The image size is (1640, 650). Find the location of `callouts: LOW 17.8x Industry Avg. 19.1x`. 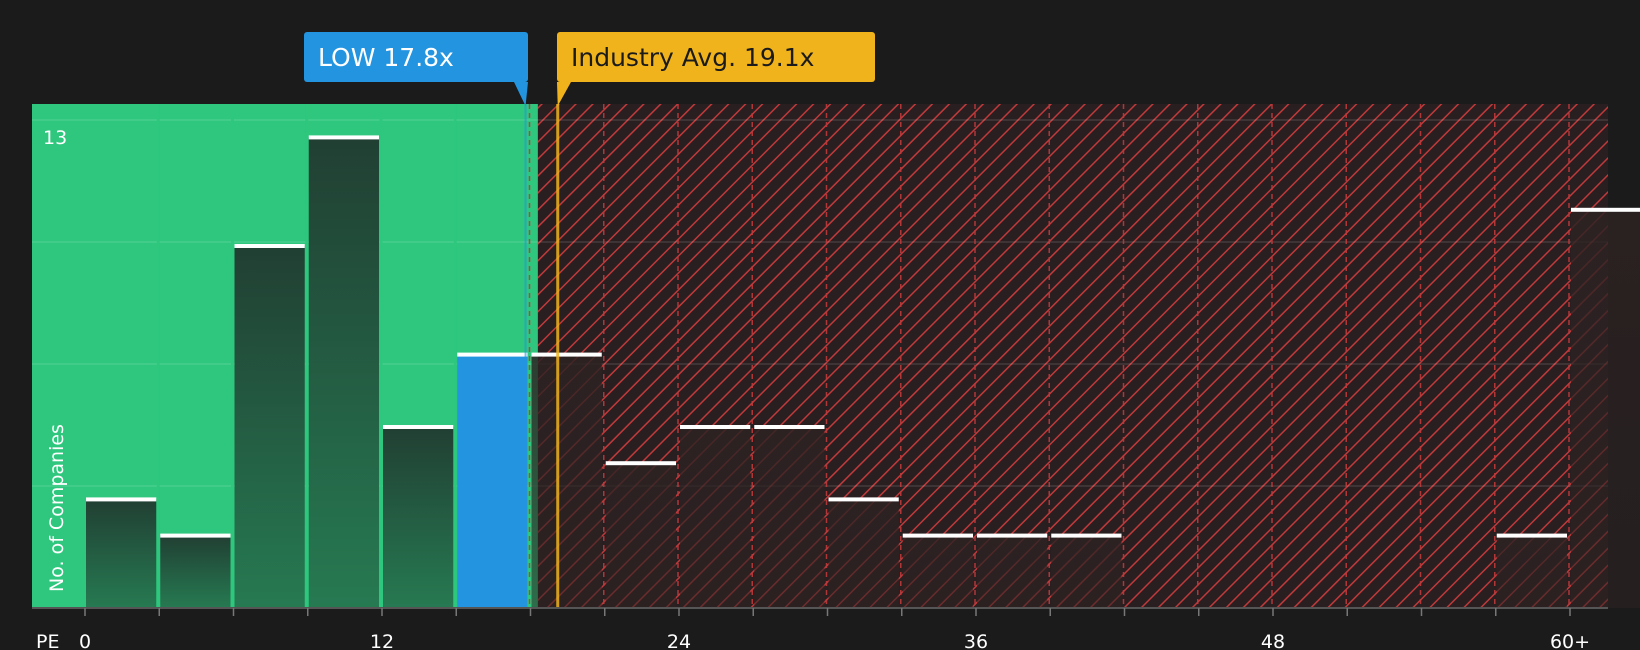

callouts: LOW 17.8x Industry Avg. 19.1x is located at coordinates (589, 69).